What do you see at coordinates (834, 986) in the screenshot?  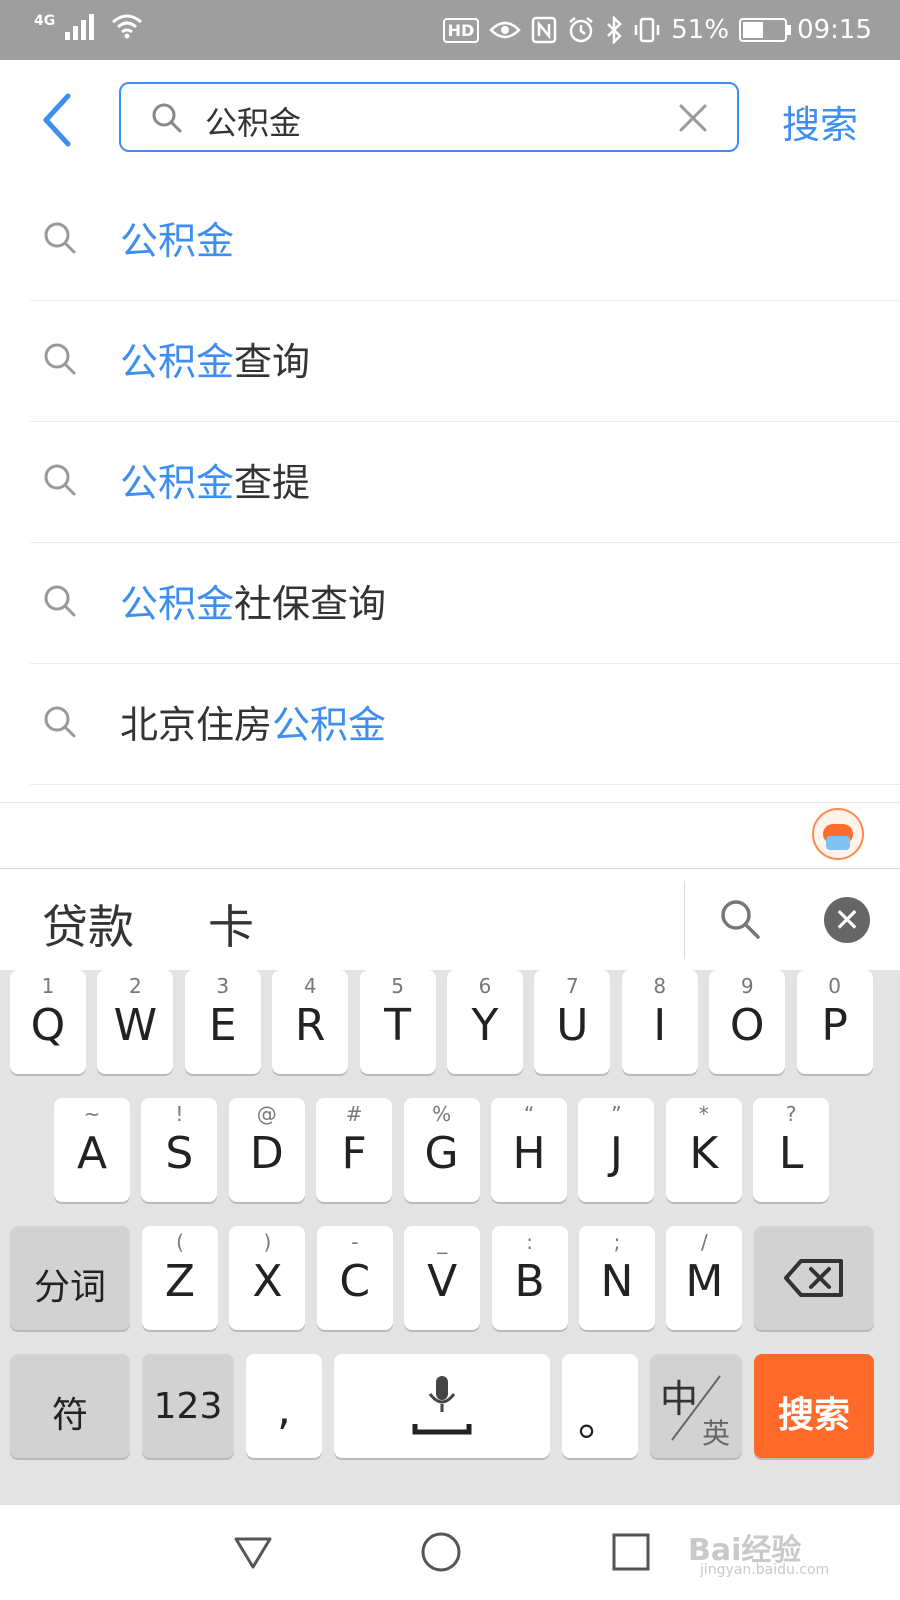 I see `key-secondary-label: 0` at bounding box center [834, 986].